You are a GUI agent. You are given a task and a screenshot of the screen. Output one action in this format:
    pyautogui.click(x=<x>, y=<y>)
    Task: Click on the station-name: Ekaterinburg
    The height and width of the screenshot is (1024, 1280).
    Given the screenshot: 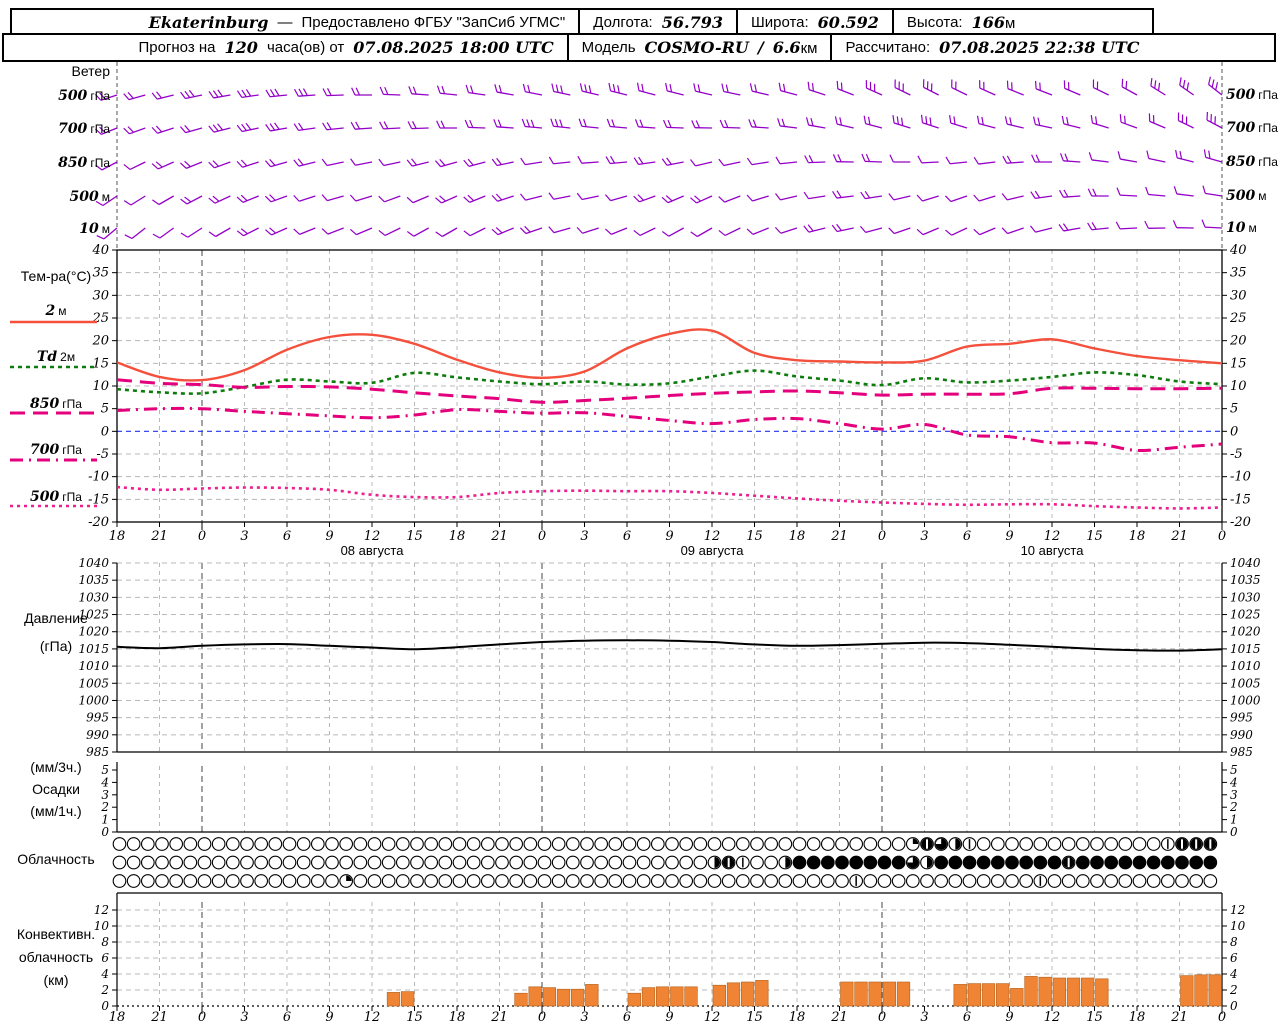 What is the action you would take?
    pyautogui.click(x=208, y=22)
    